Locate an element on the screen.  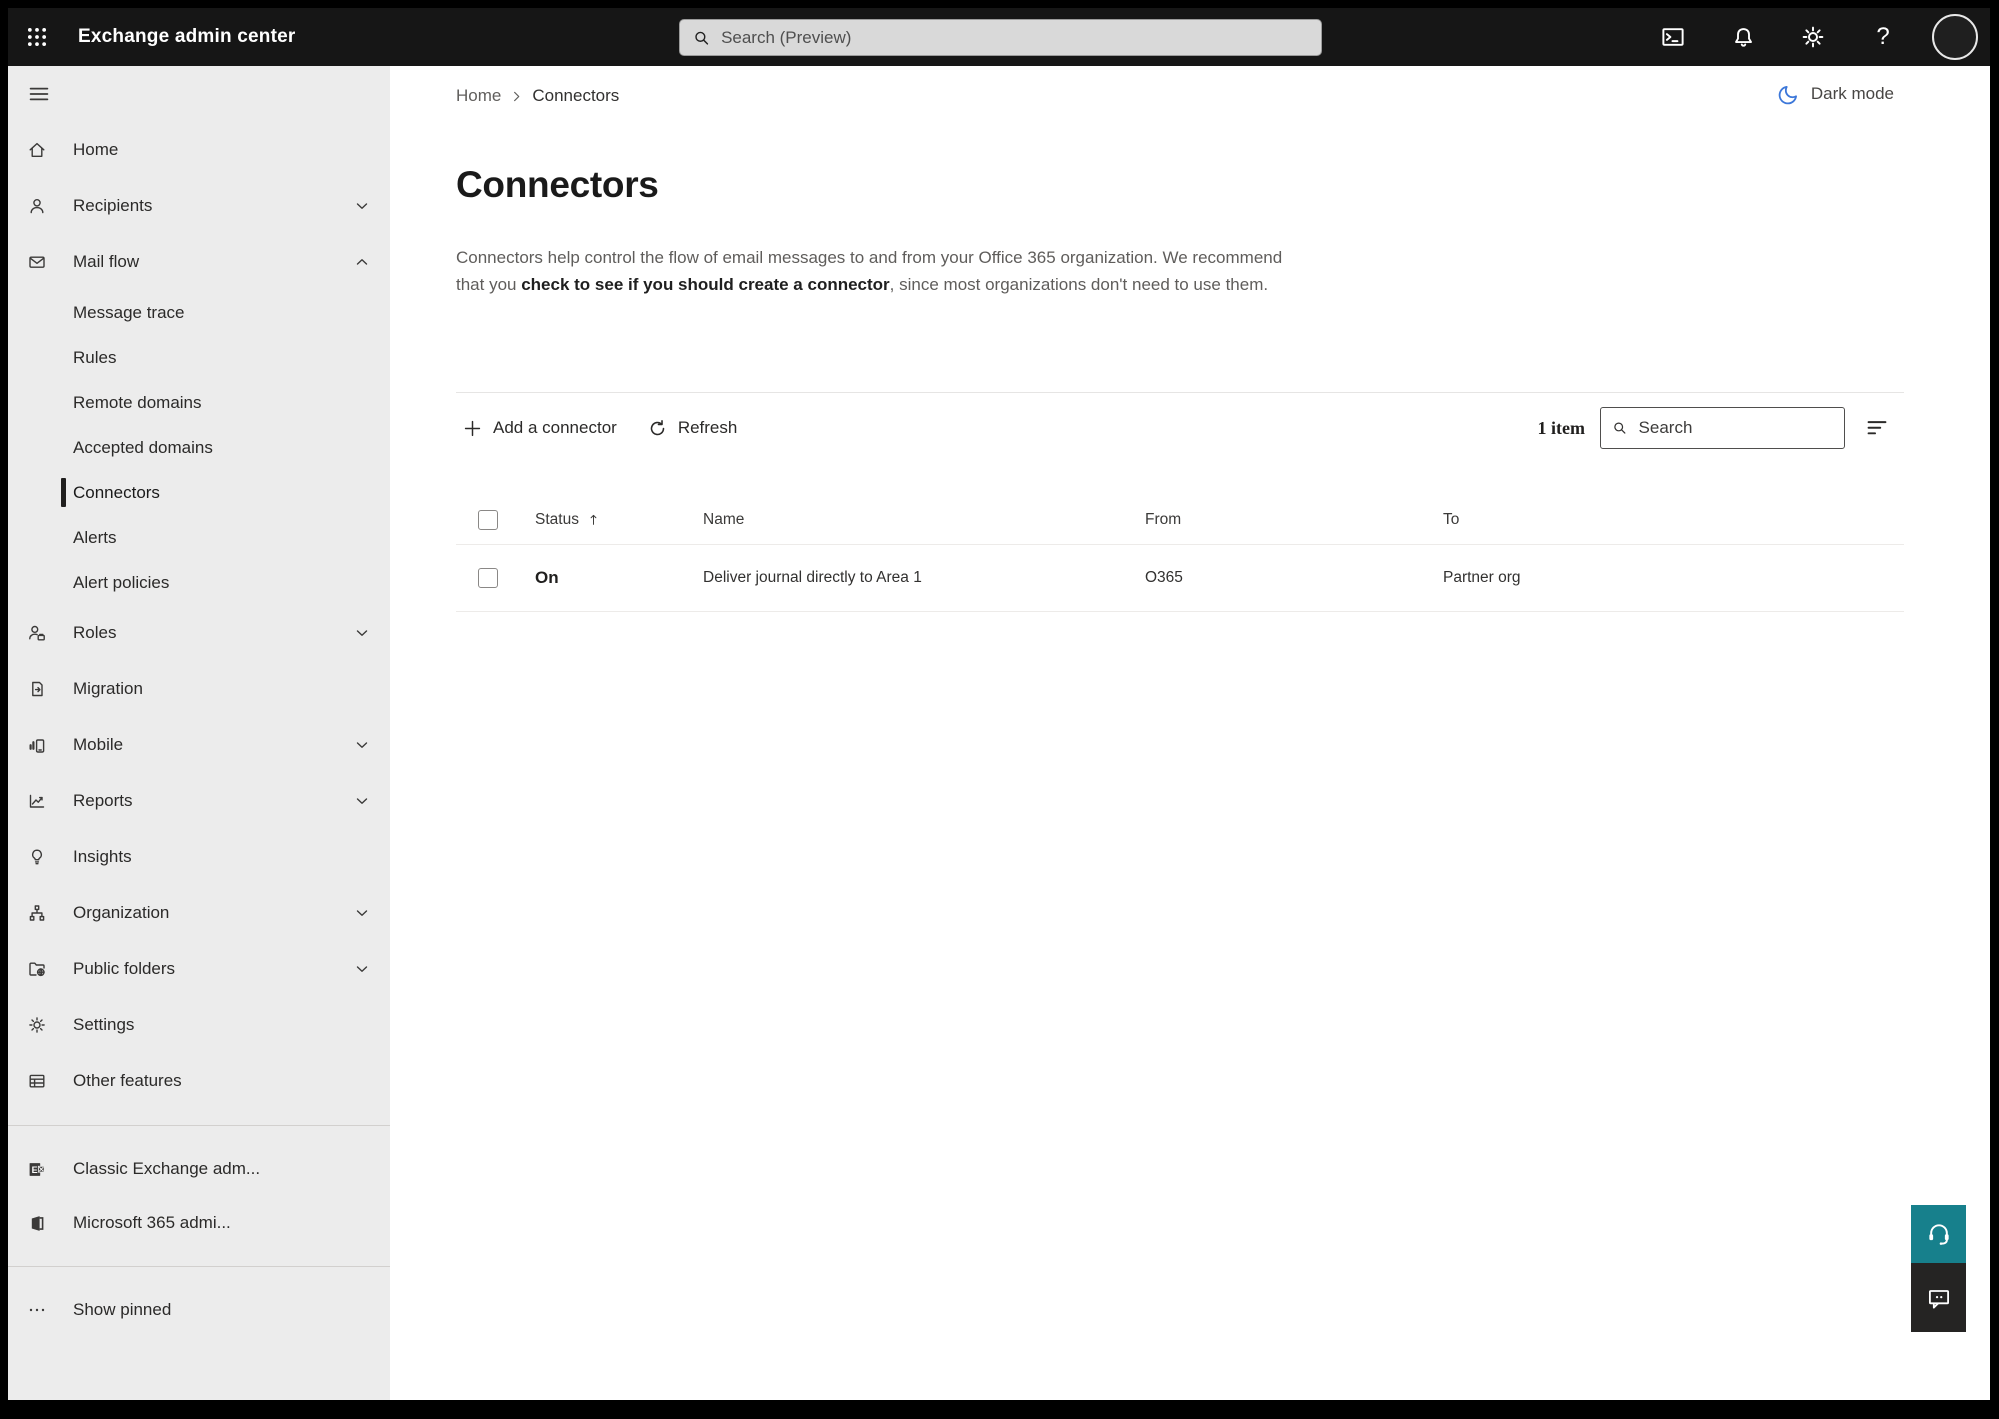
feedback-button is located at coordinates (1938, 1297).